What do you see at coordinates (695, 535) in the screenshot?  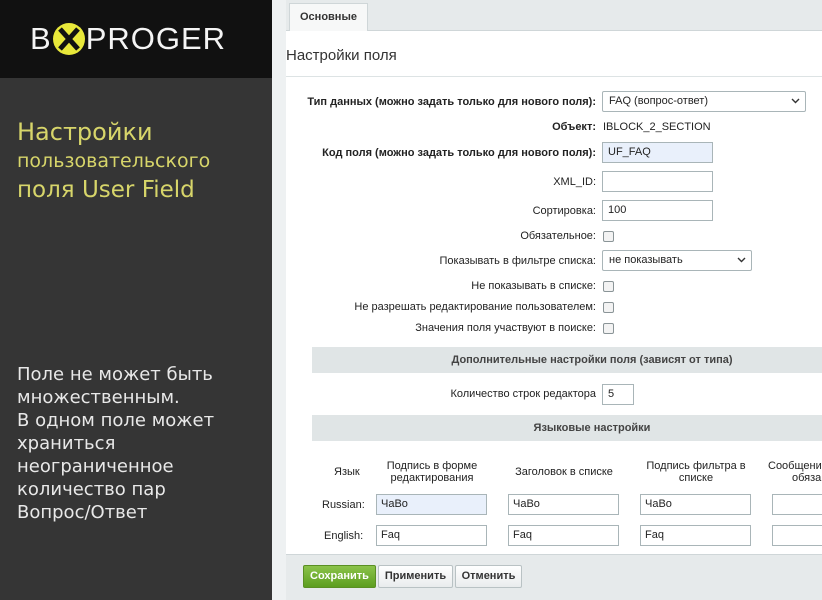 I see `filter-label-input-english: Faq` at bounding box center [695, 535].